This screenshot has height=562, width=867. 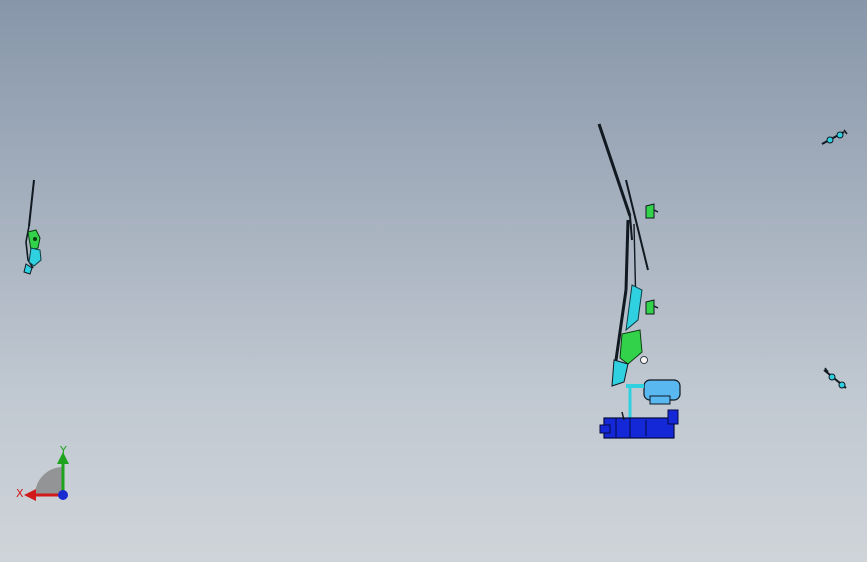 I want to click on coordinate-triad: X Y, so click(x=47, y=475).